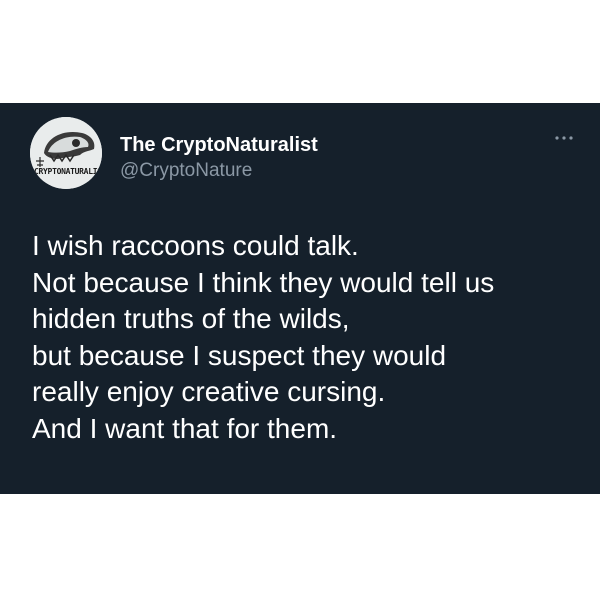  I want to click on author-names: The CryptoNaturalist @CryptoNature, so click(219, 158).